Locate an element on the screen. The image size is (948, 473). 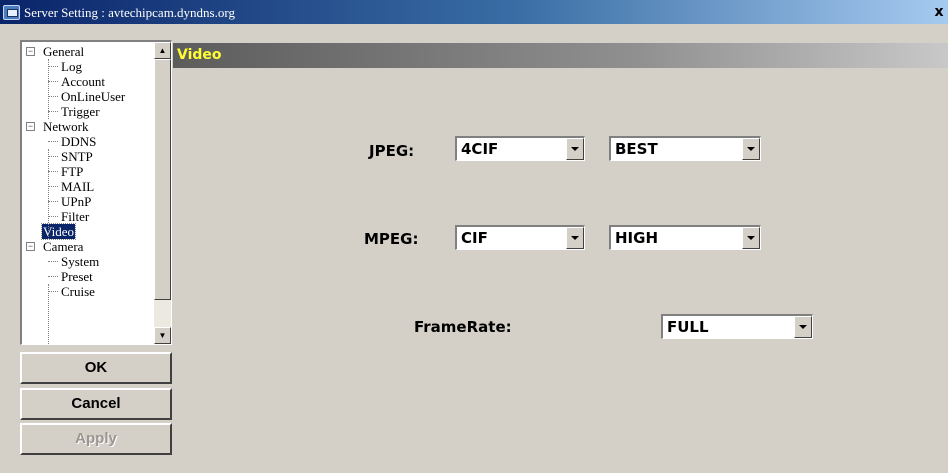
tree-item-filter: Filter is located at coordinates (88, 216).